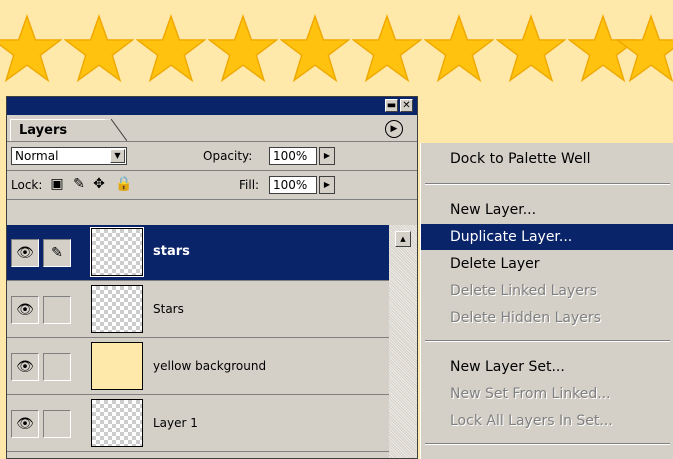  What do you see at coordinates (406, 105) in the screenshot?
I see `close-button: ✕` at bounding box center [406, 105].